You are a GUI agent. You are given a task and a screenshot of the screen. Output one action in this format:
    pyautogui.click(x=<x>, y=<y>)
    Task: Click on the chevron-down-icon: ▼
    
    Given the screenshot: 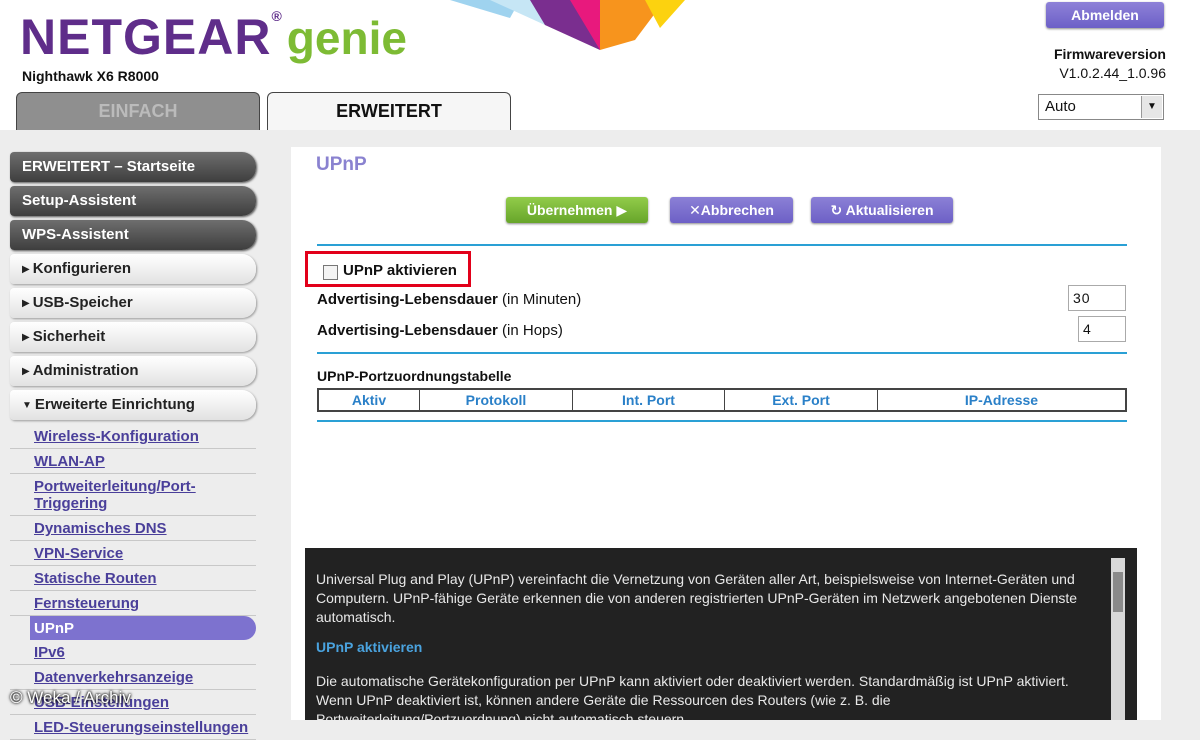 What is the action you would take?
    pyautogui.click(x=1151, y=107)
    